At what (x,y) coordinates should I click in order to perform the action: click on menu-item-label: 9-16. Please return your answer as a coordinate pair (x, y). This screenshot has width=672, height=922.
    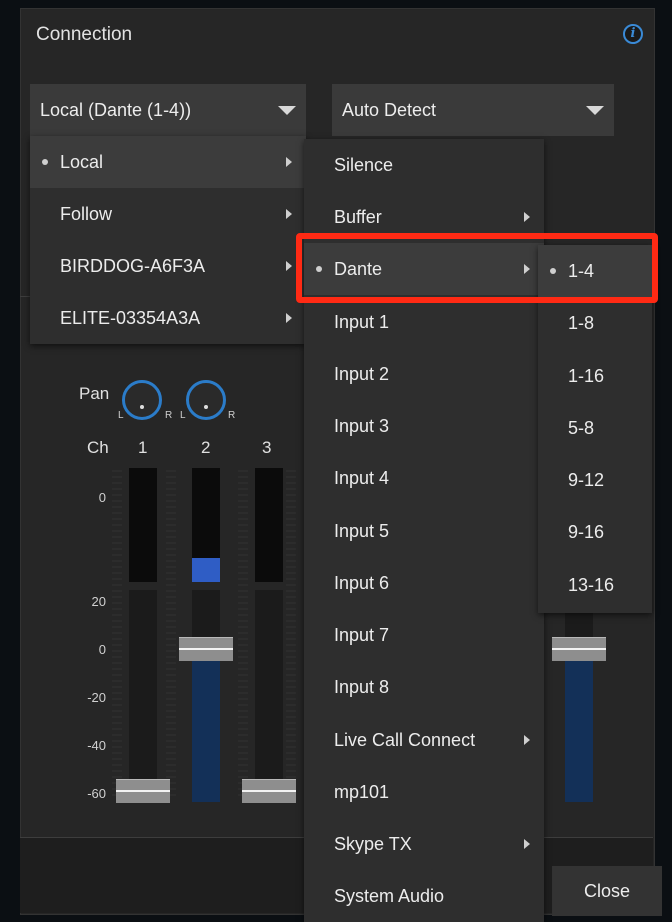
    Looking at the image, I should click on (586, 532).